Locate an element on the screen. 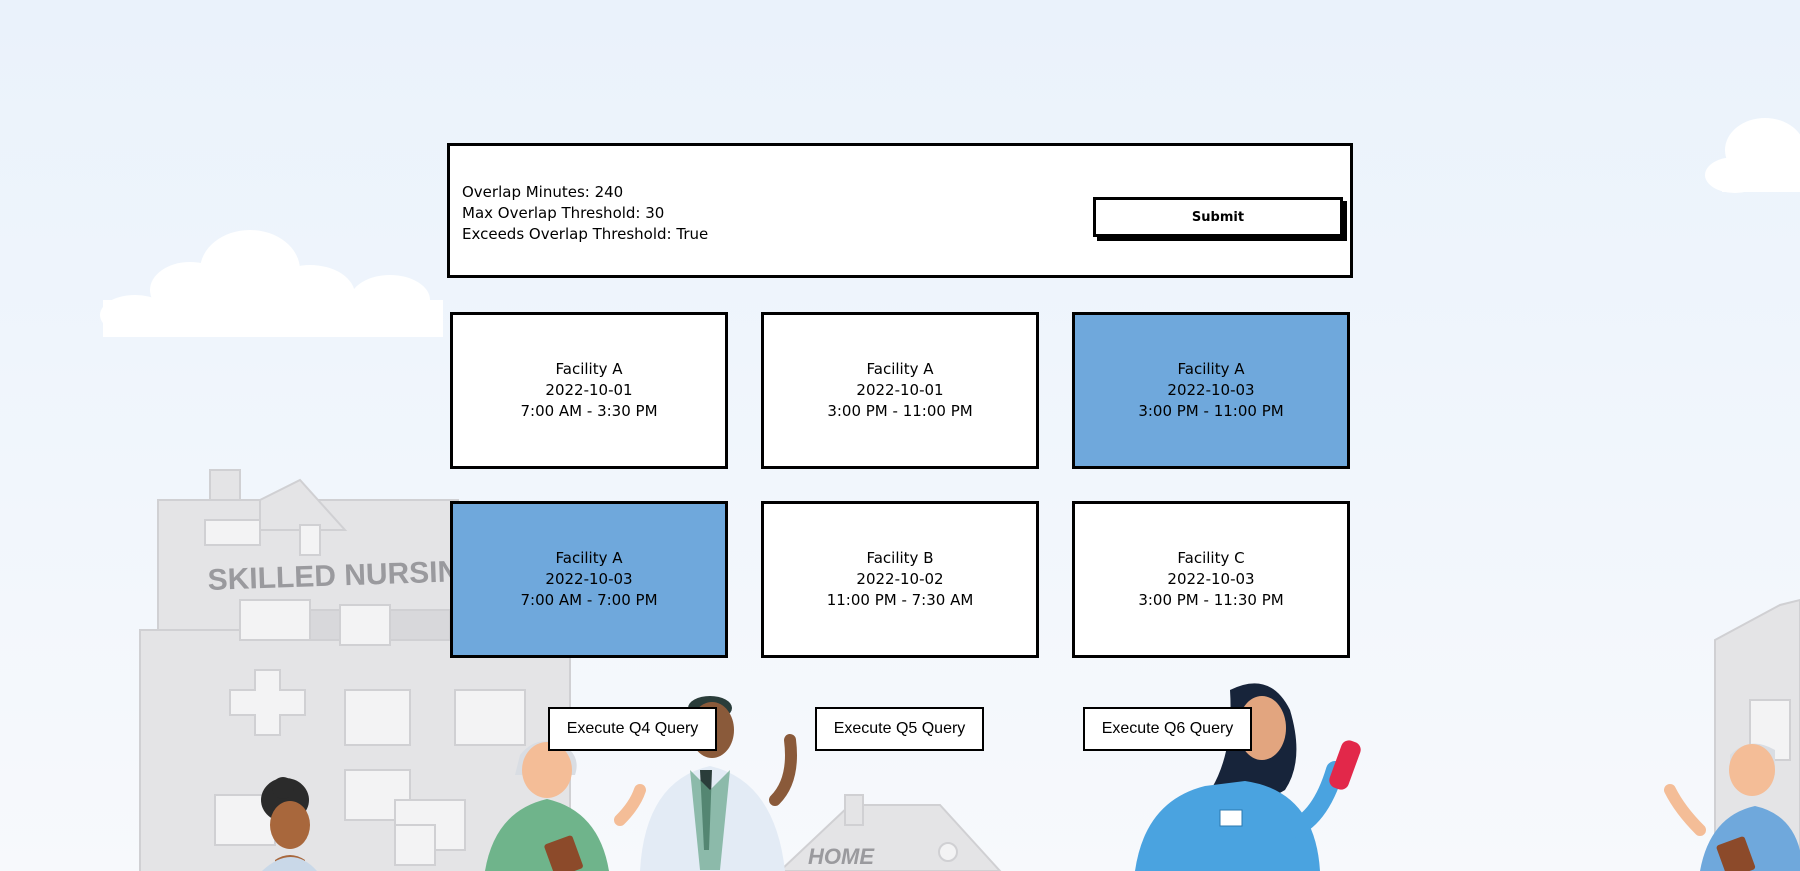  shift-time: 7:00 AM - 7:00 PM is located at coordinates (589, 600).